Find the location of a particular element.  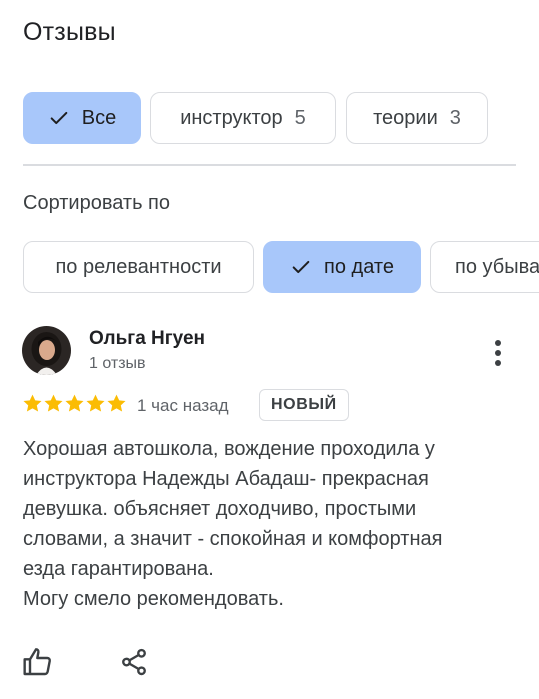

sort-chip-label: по дате is located at coordinates (359, 266).